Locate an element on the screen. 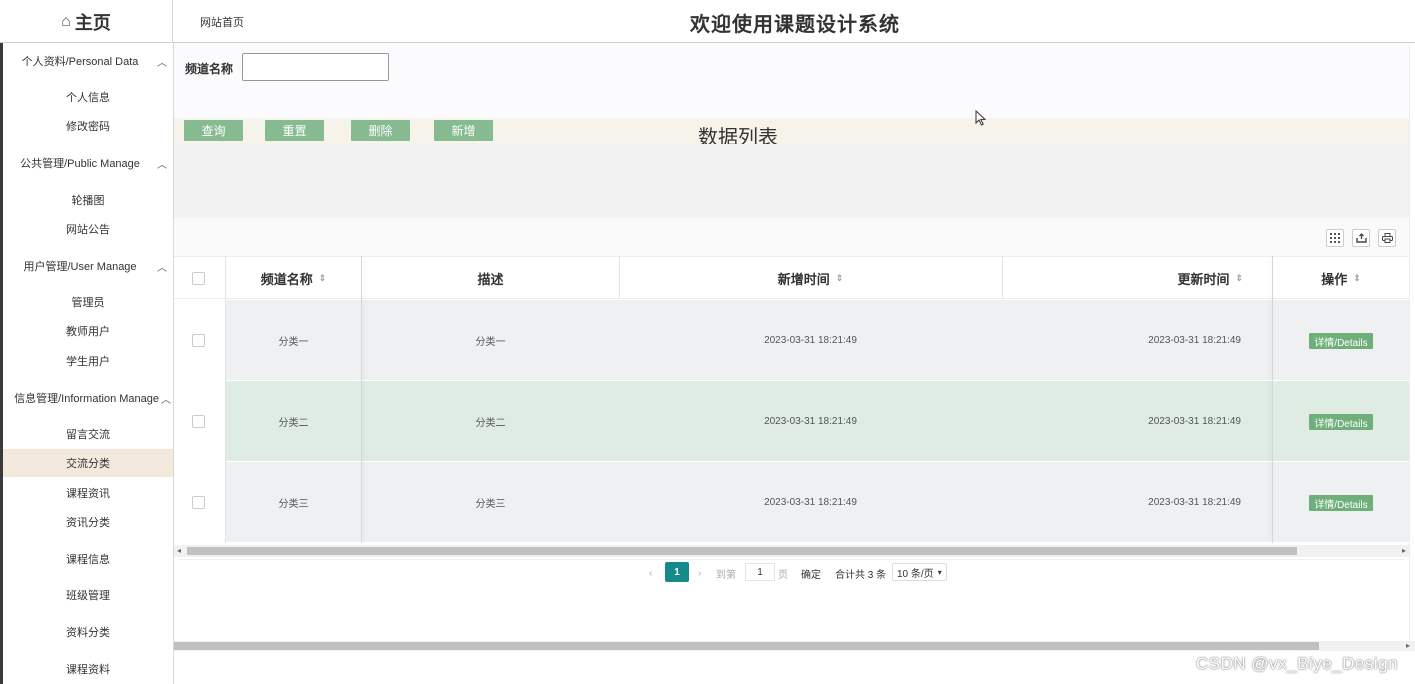  sidebar-group-label: 公共管理/Public Manage is located at coordinates (80, 164).